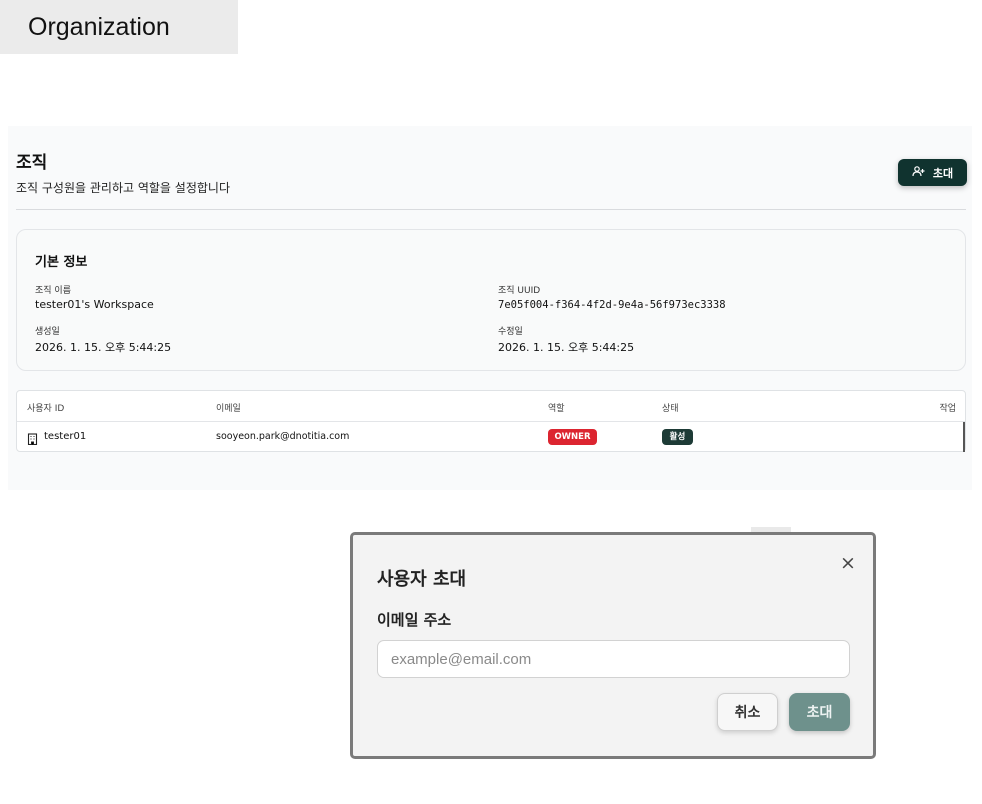 The image size is (982, 804). I want to click on submit-invite-button: 초대, so click(819, 712).